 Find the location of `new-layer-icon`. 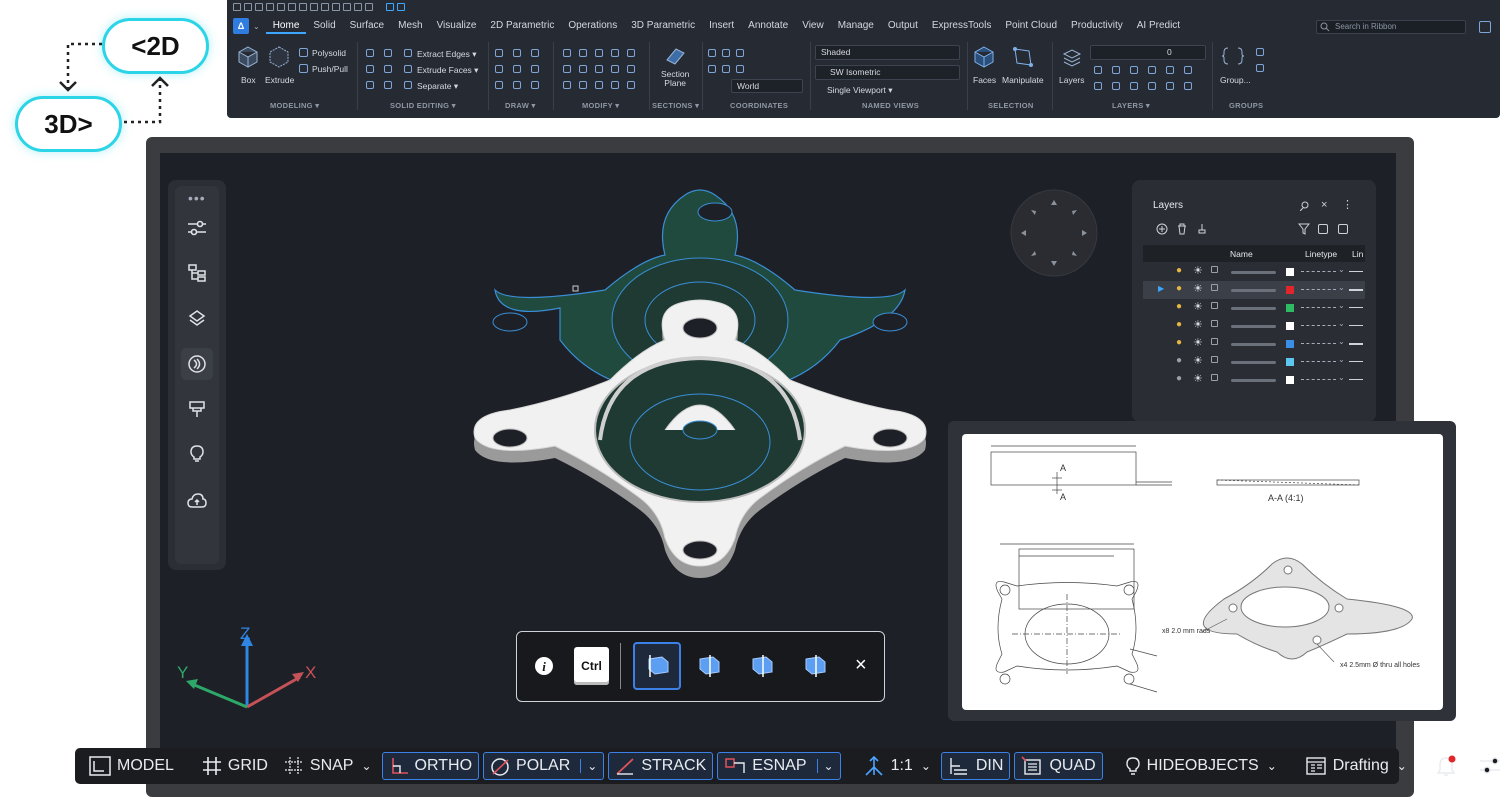

new-layer-icon is located at coordinates (1162, 229).